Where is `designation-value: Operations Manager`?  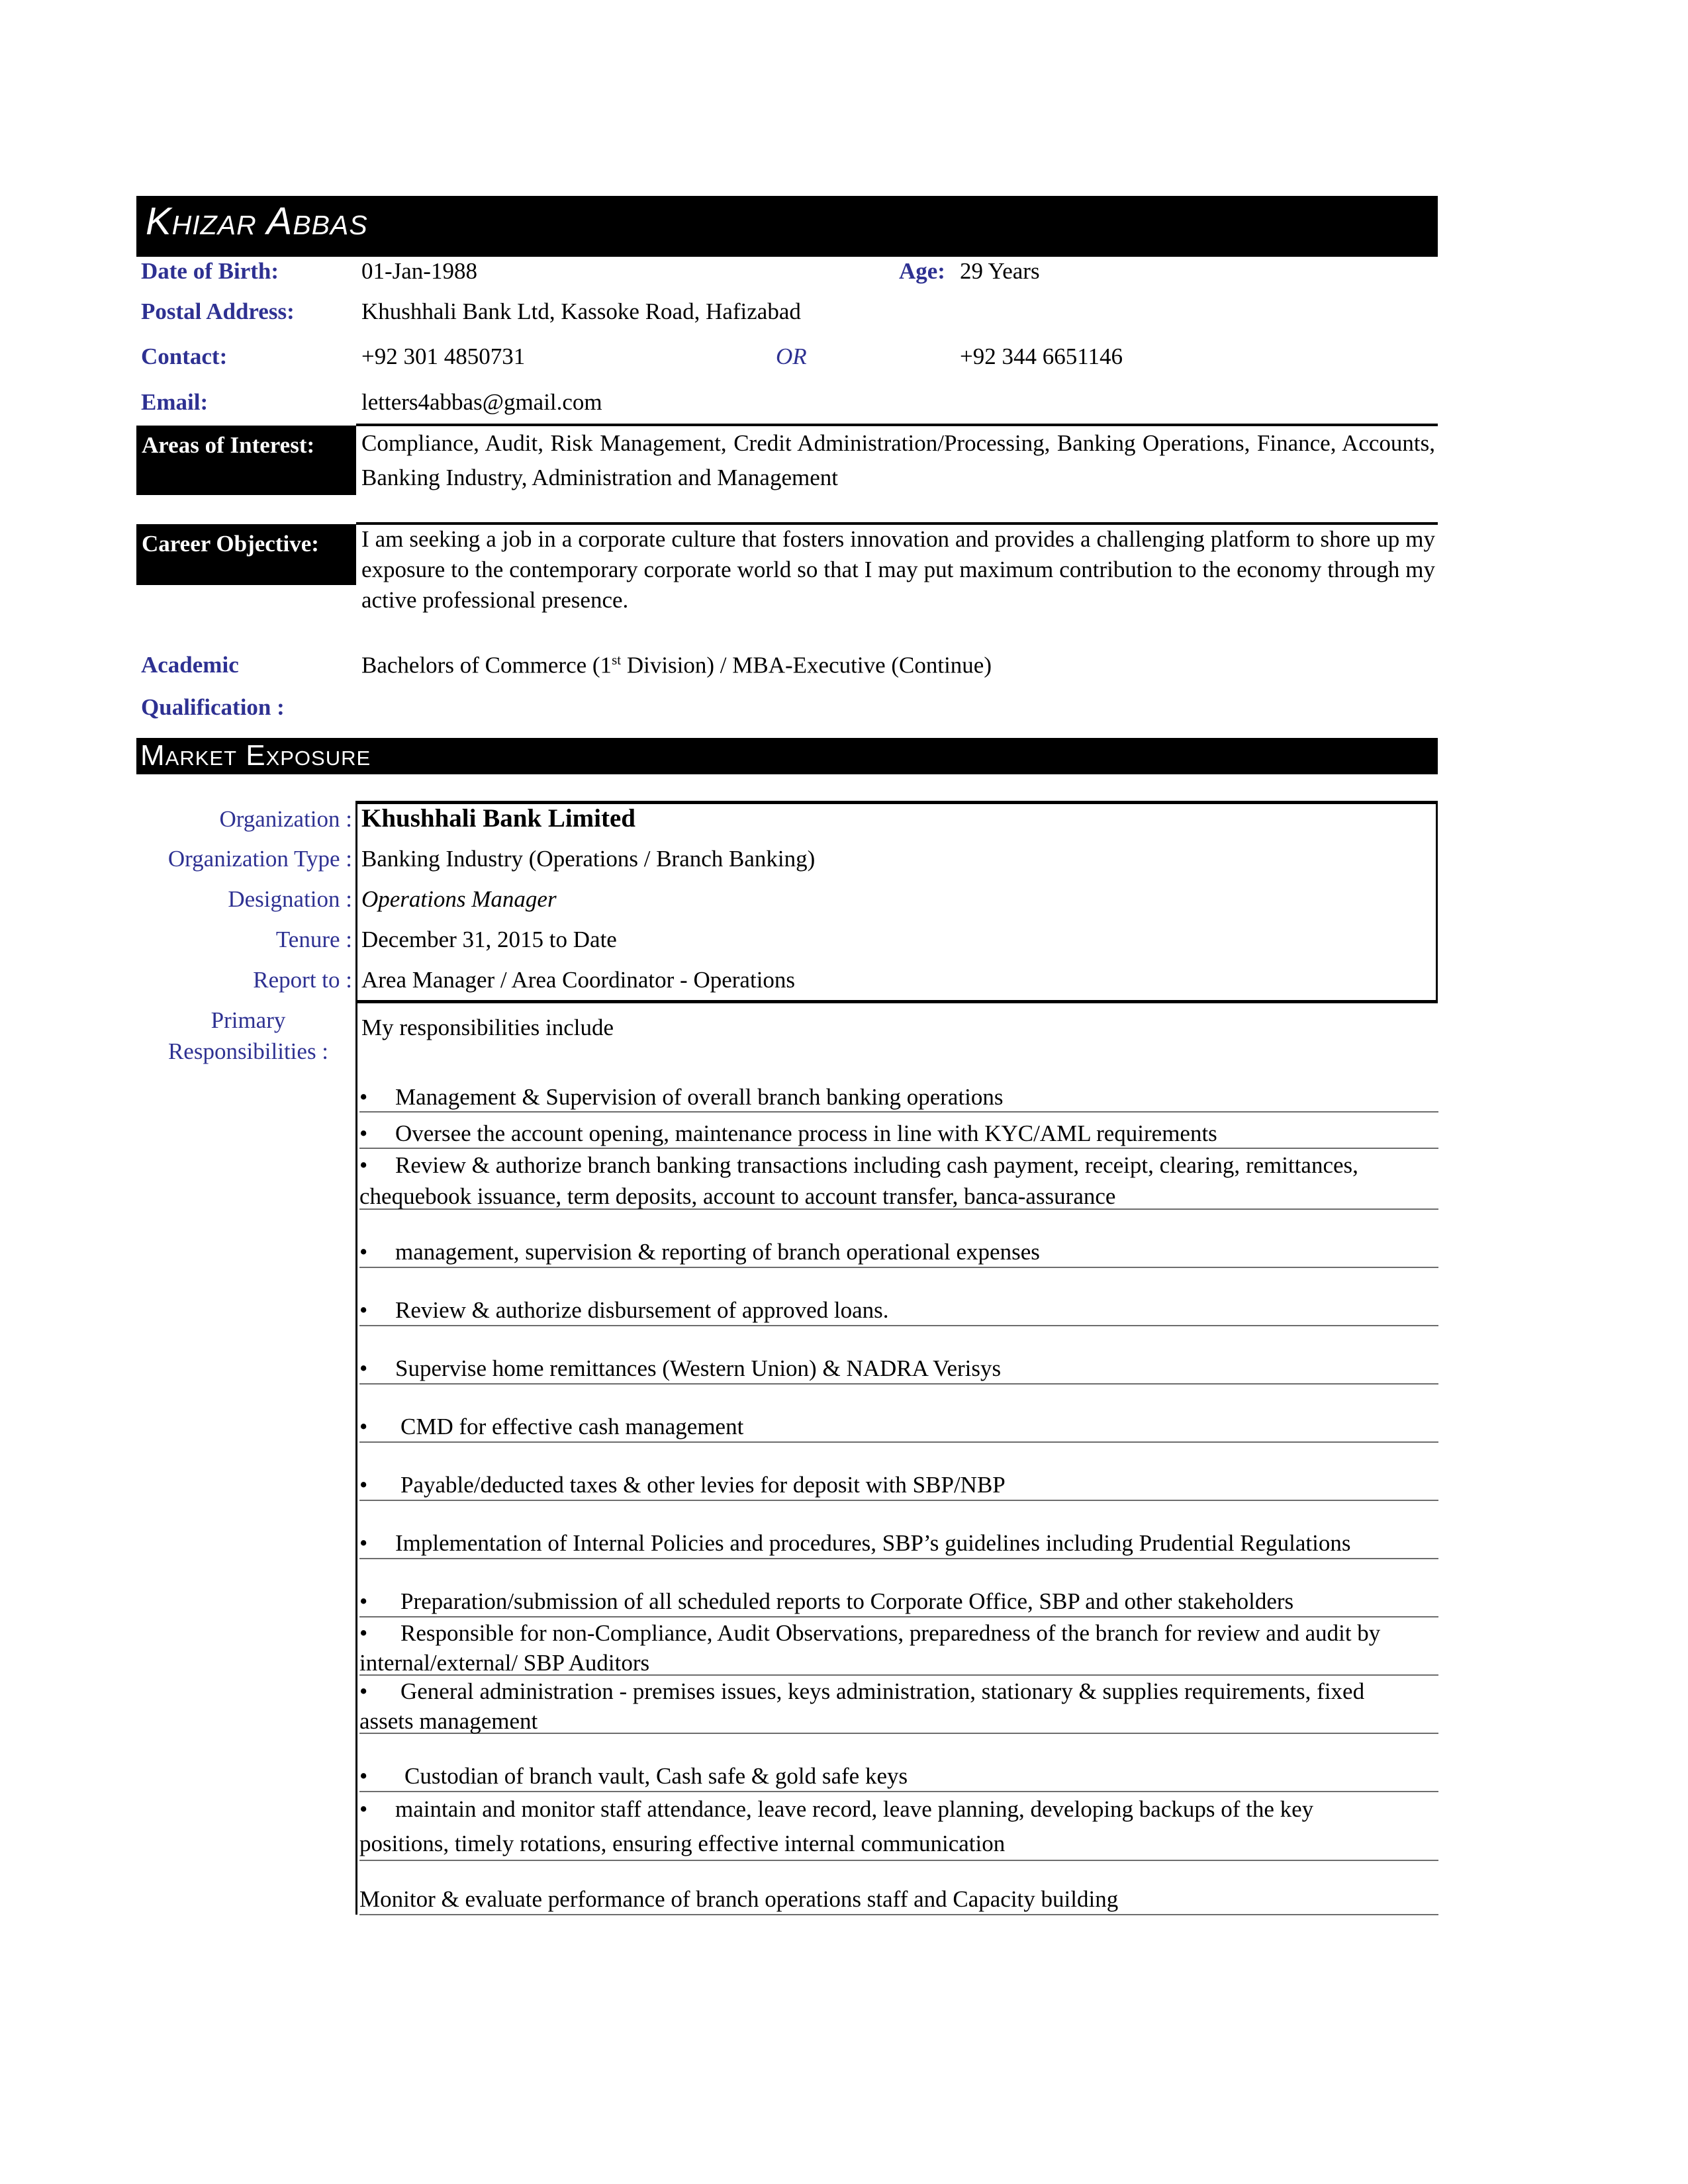
designation-value: Operations Manager is located at coordinates (459, 899).